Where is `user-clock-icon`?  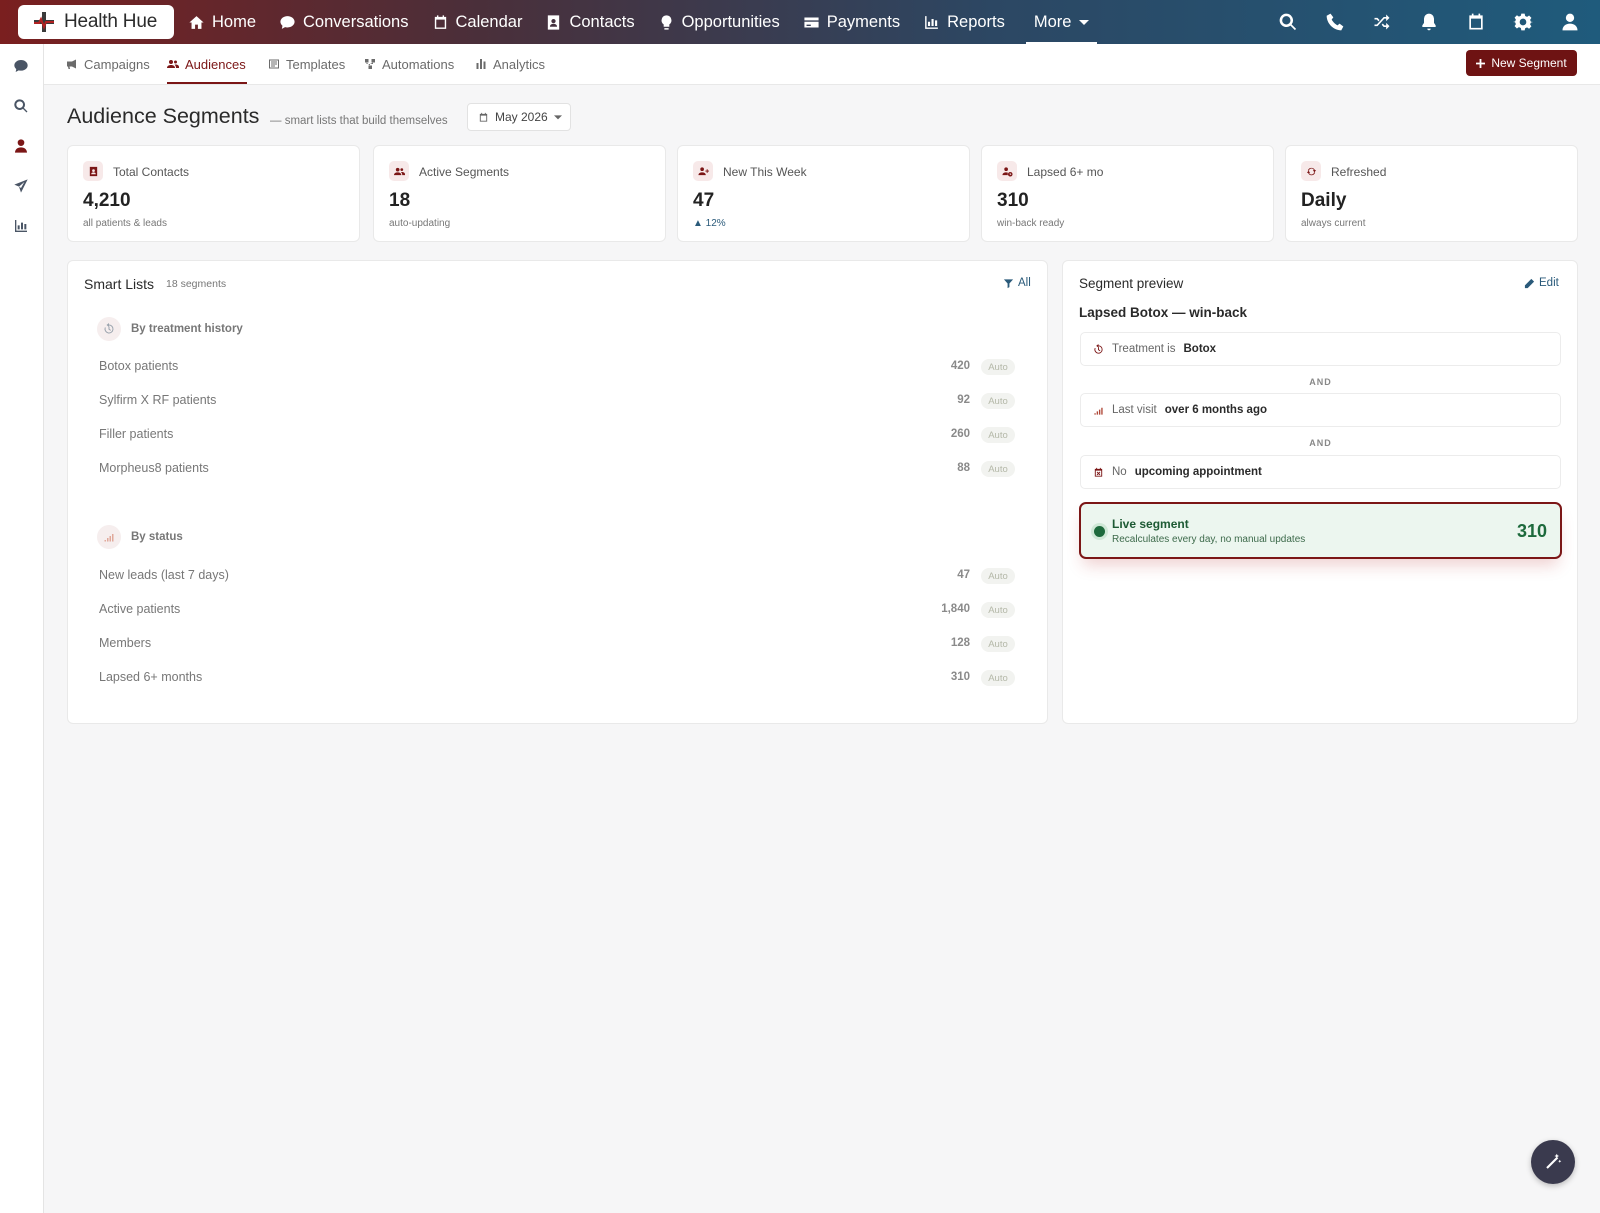 user-clock-icon is located at coordinates (1007, 171).